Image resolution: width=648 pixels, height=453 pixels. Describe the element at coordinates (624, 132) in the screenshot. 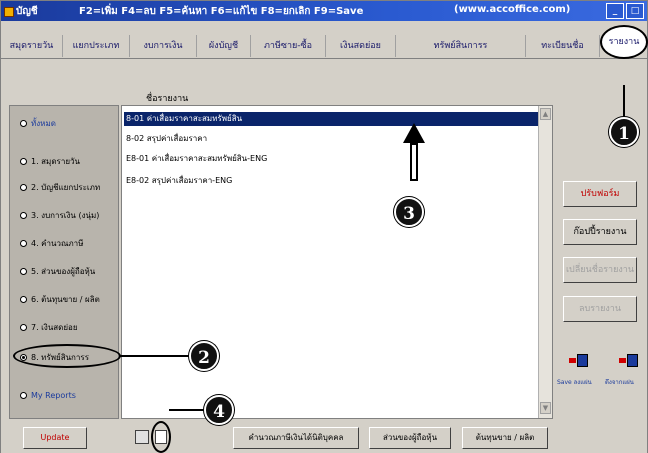

I see `callout-badge-1: 1` at that location.